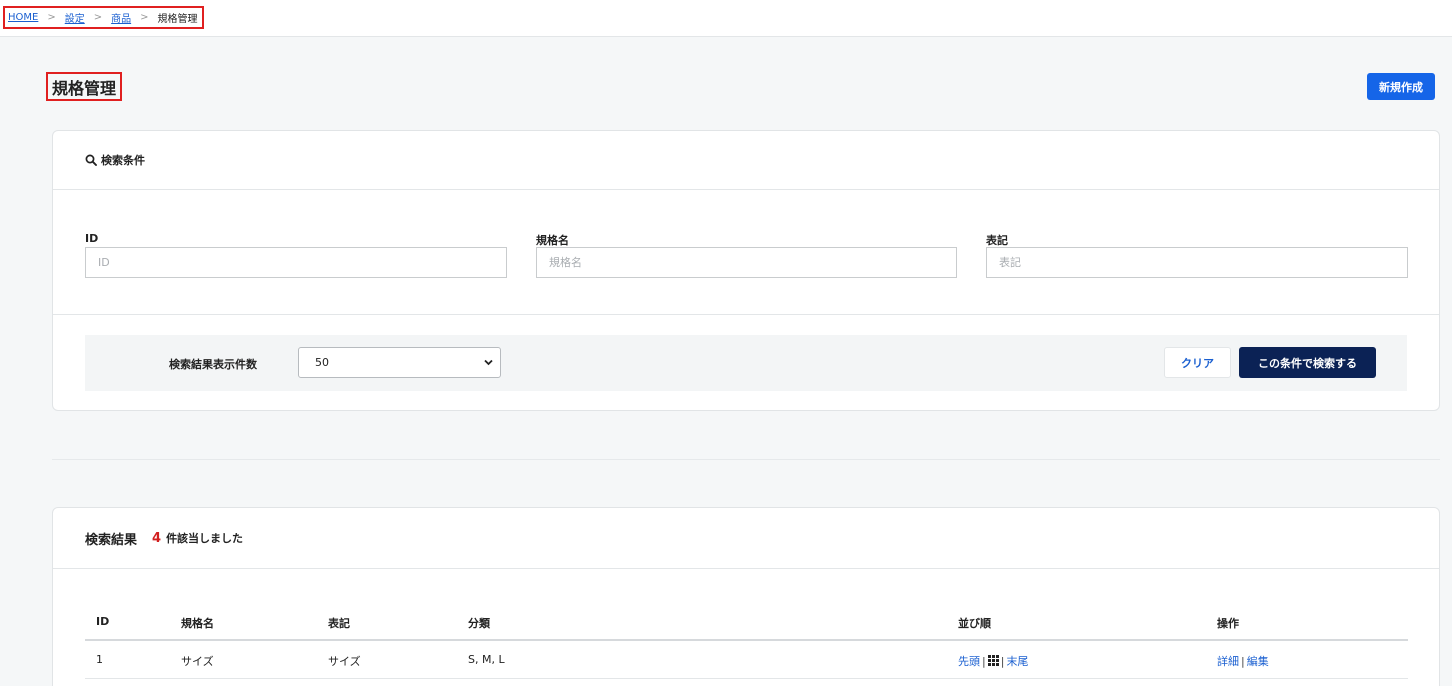 The height and width of the screenshot is (686, 1452). What do you see at coordinates (84, 86) in the screenshot?
I see `page-title: 規格管理` at bounding box center [84, 86].